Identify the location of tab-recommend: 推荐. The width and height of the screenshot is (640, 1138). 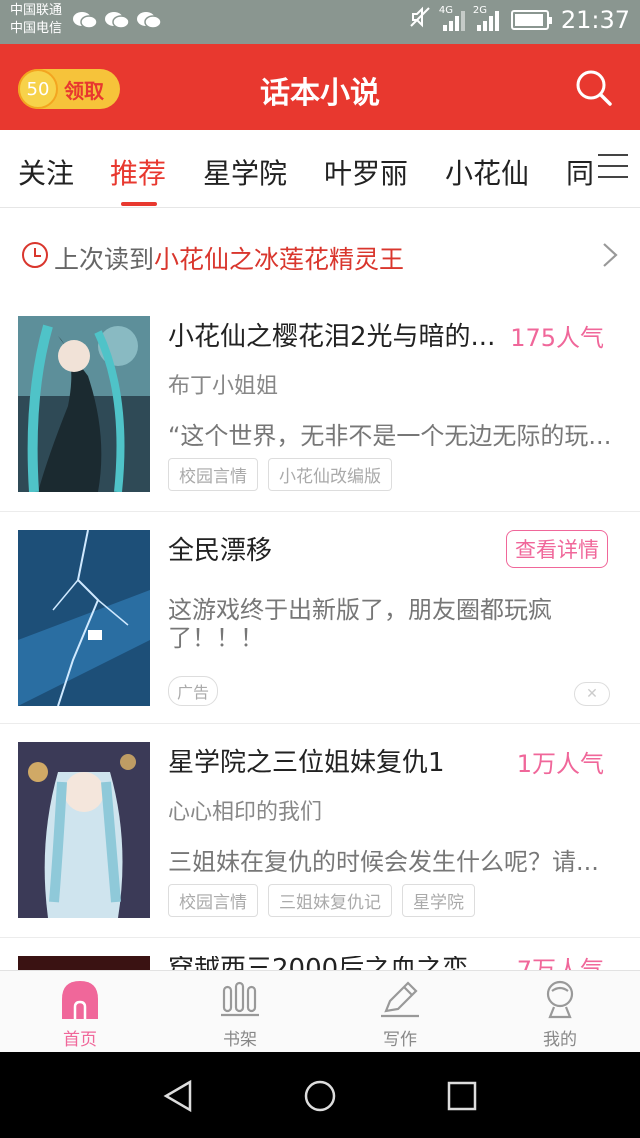
(138, 172).